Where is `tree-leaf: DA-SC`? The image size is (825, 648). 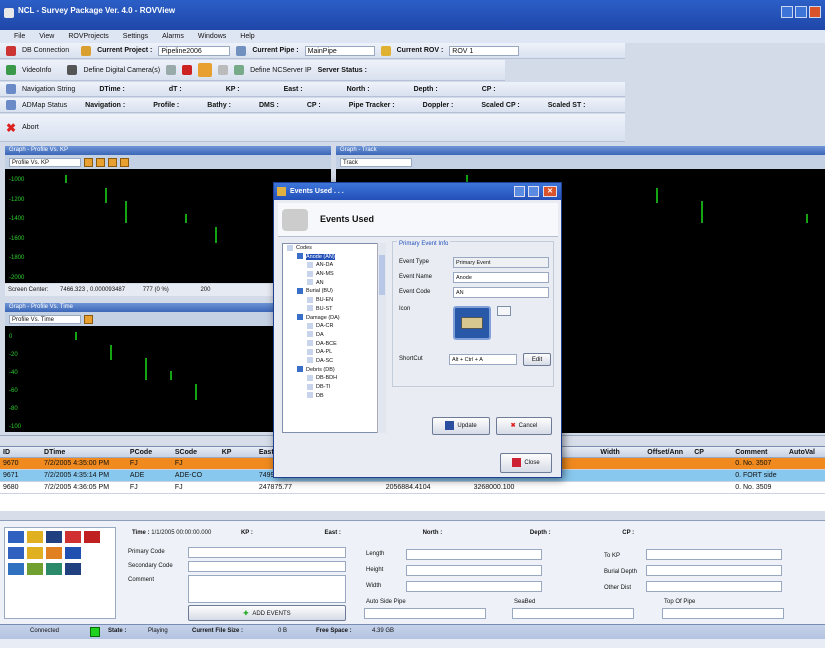 tree-leaf: DA-SC is located at coordinates (334, 361).